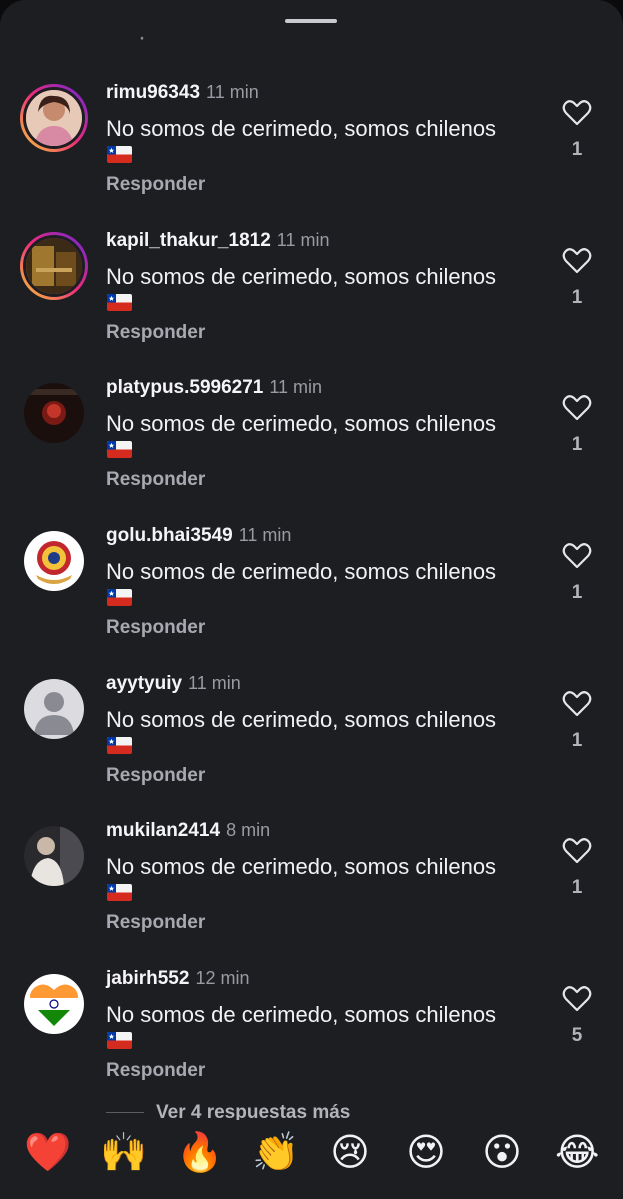 Image resolution: width=623 pixels, height=1199 pixels. I want to click on reaction-clapping-emoji: 👏, so click(275, 1152).